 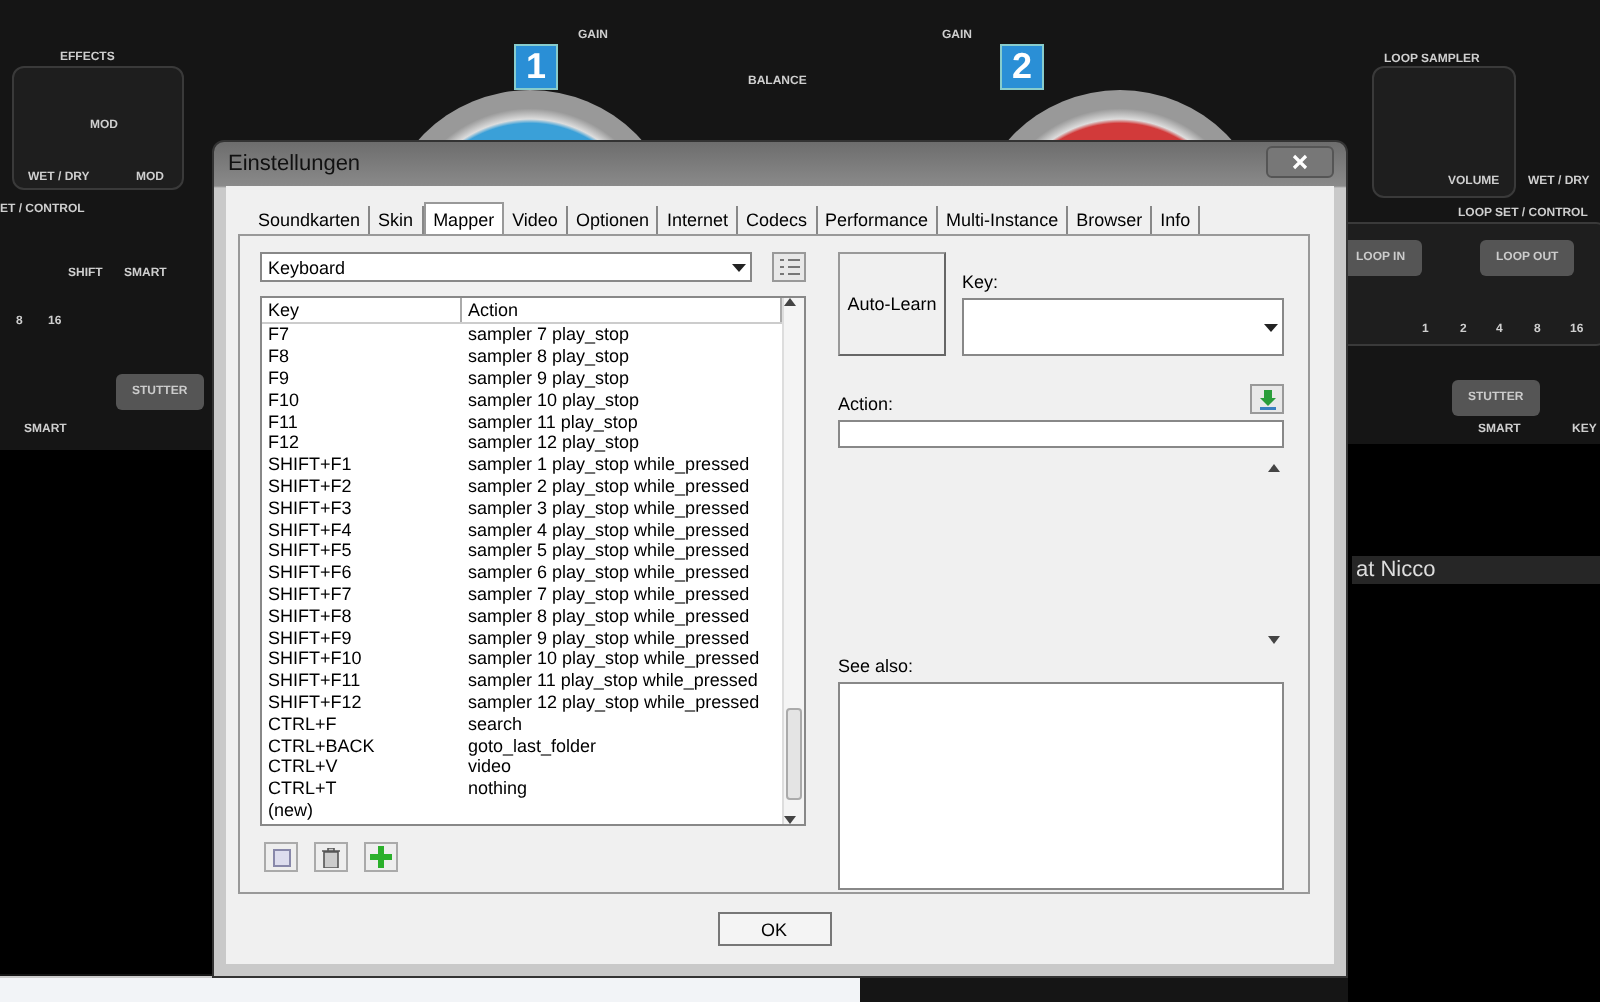 What do you see at coordinates (622, 377) in the screenshot?
I see `action-cell: sampler 9 play_stop` at bounding box center [622, 377].